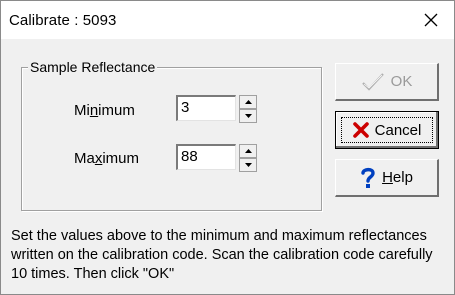 The width and height of the screenshot is (455, 295). What do you see at coordinates (401, 81) in the screenshot?
I see `ok-label: OK` at bounding box center [401, 81].